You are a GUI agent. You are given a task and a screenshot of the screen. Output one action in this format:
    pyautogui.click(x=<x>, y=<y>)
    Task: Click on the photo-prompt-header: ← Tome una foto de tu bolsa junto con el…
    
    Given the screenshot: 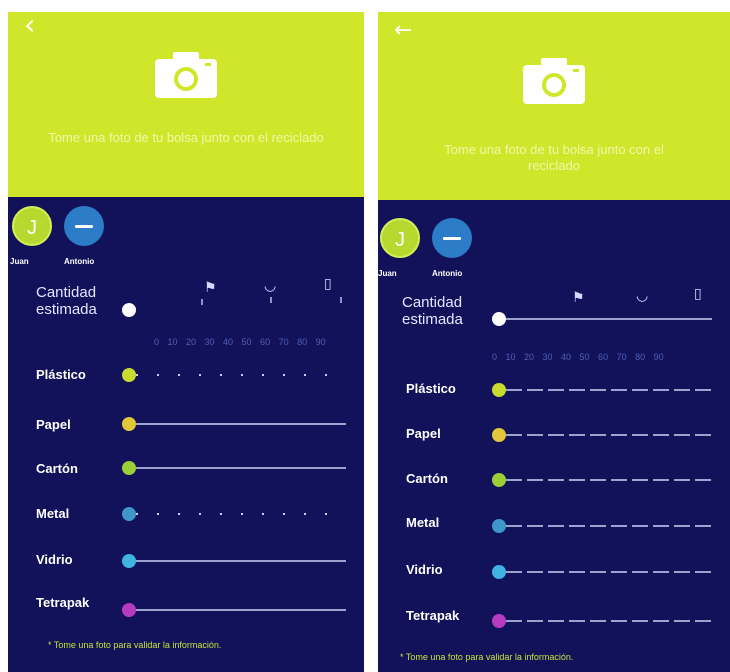 What is the action you would take?
    pyautogui.click(x=554, y=106)
    